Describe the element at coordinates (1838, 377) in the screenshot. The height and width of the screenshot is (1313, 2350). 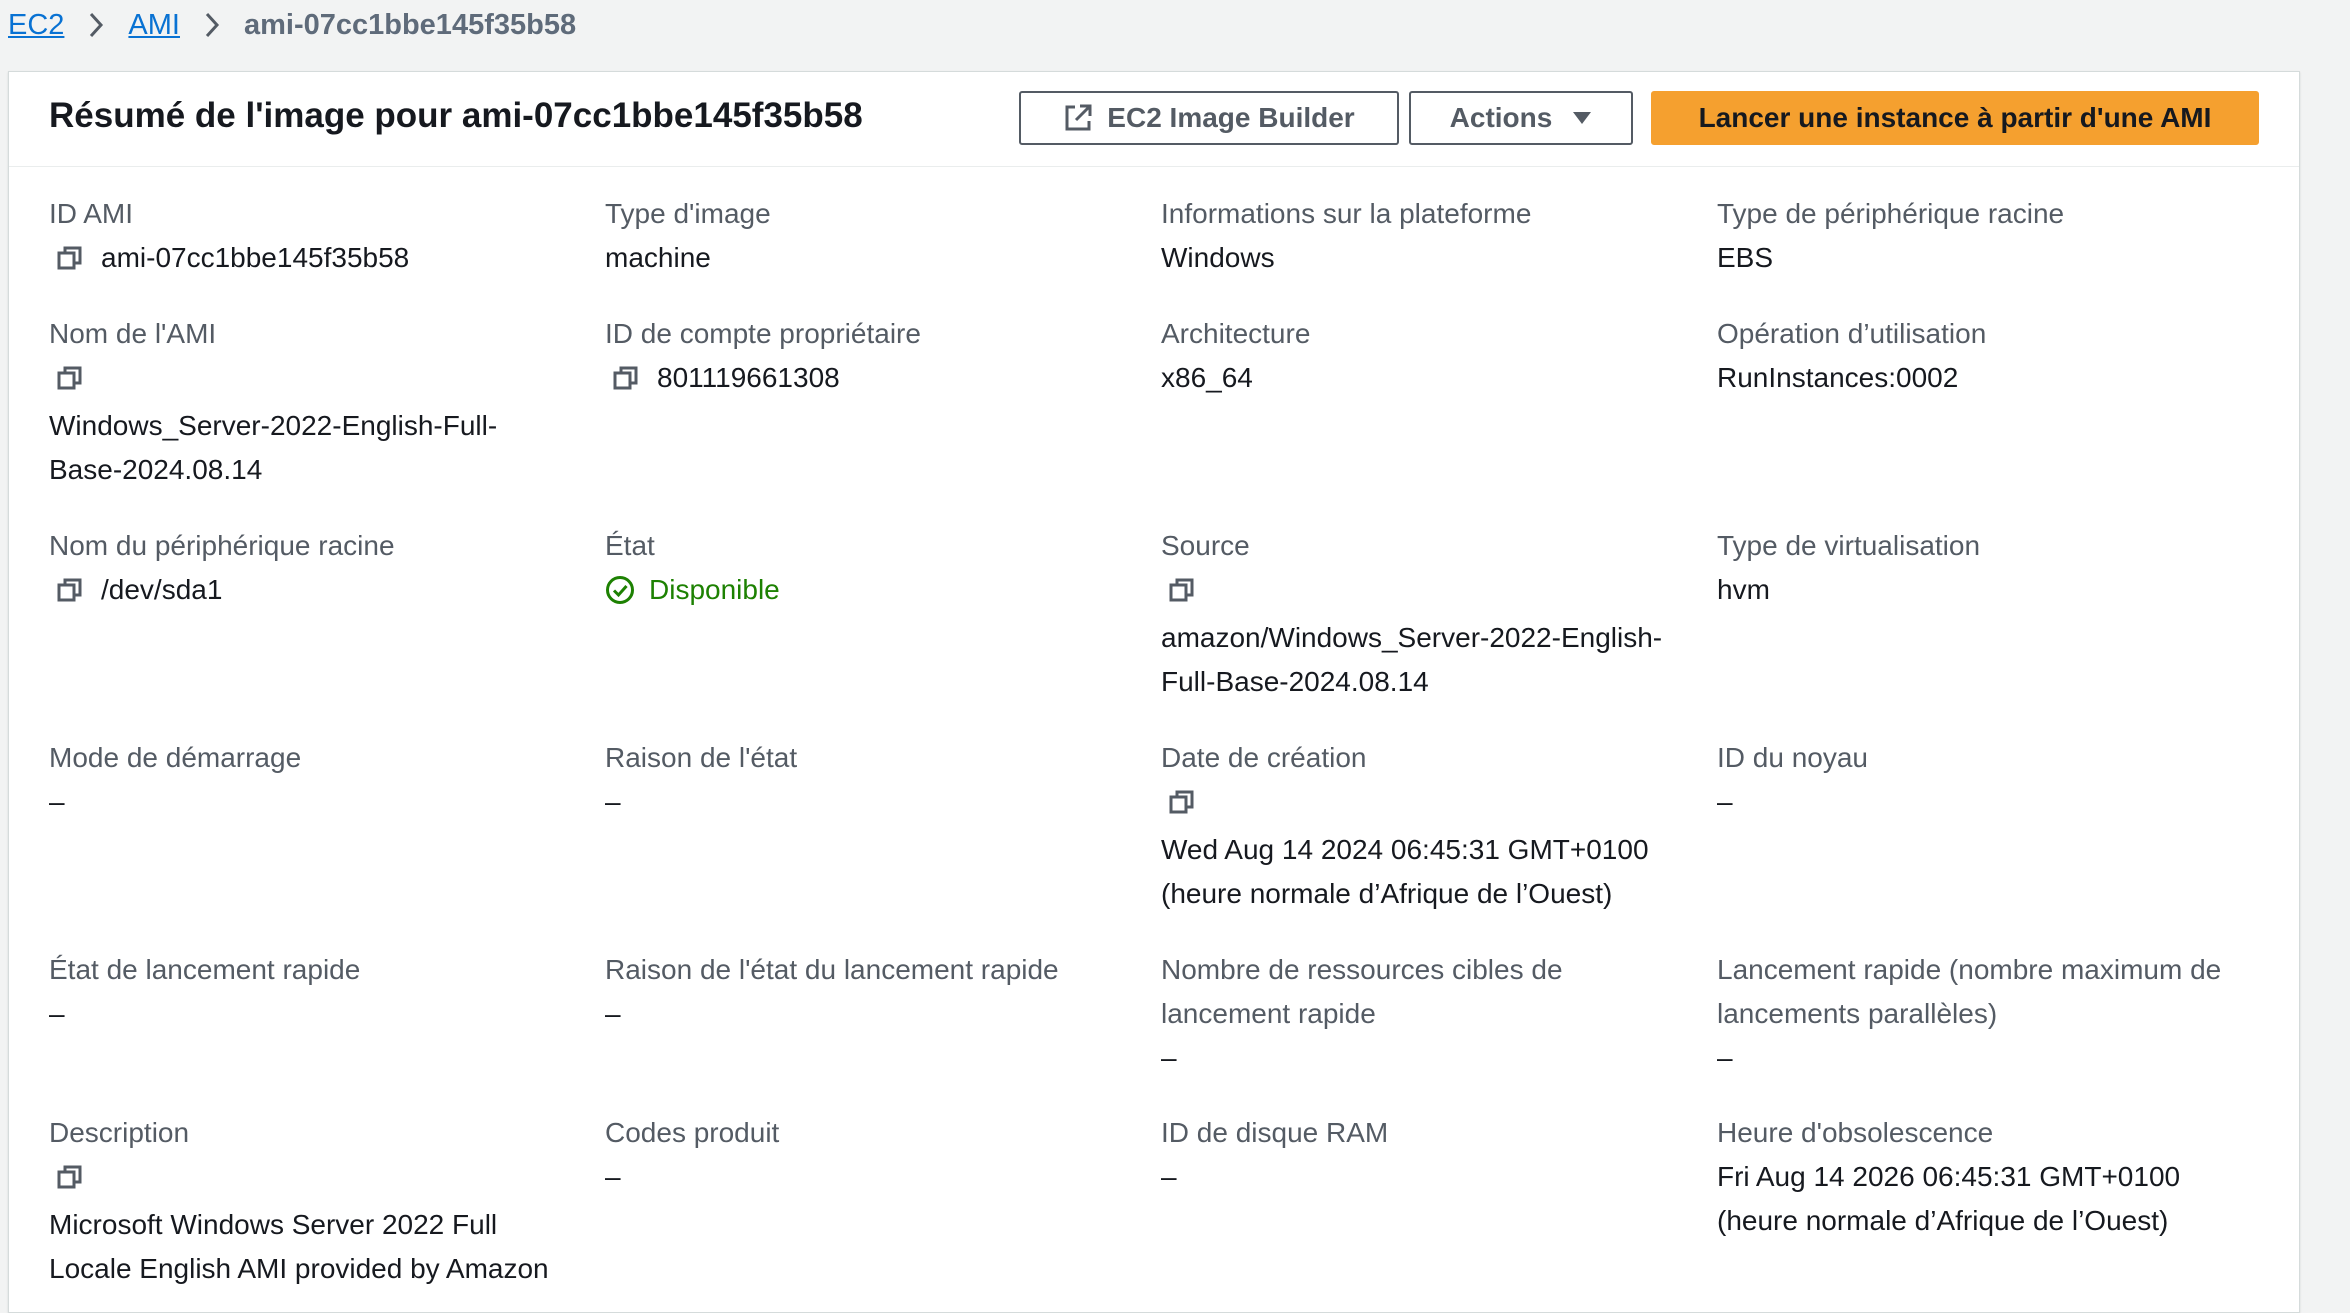
I see `field-value: RunInstances:0002` at that location.